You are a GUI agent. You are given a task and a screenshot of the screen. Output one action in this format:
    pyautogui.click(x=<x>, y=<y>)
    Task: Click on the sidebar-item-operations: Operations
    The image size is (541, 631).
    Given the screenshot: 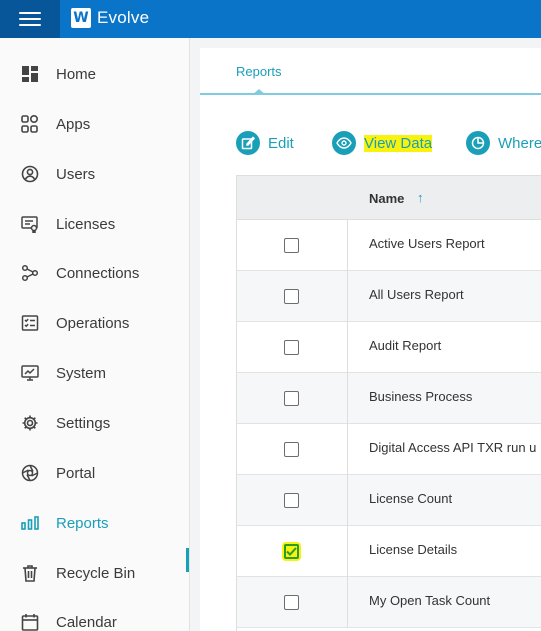 What is the action you would take?
    pyautogui.click(x=95, y=323)
    